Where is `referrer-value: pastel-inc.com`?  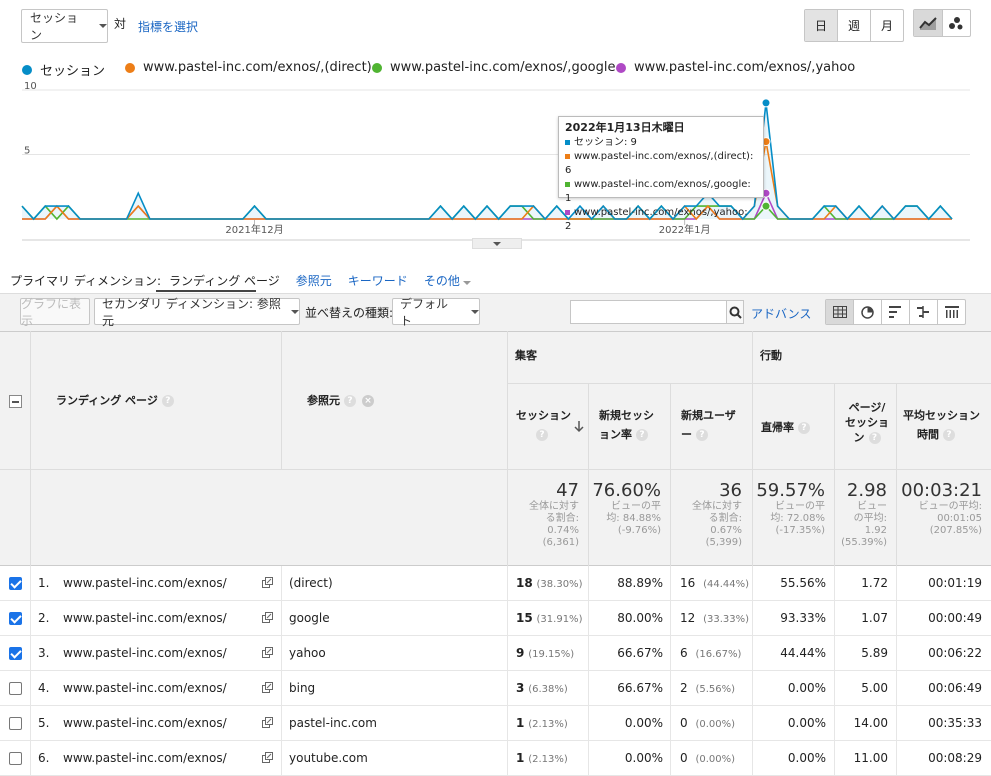 referrer-value: pastel-inc.com is located at coordinates (333, 723).